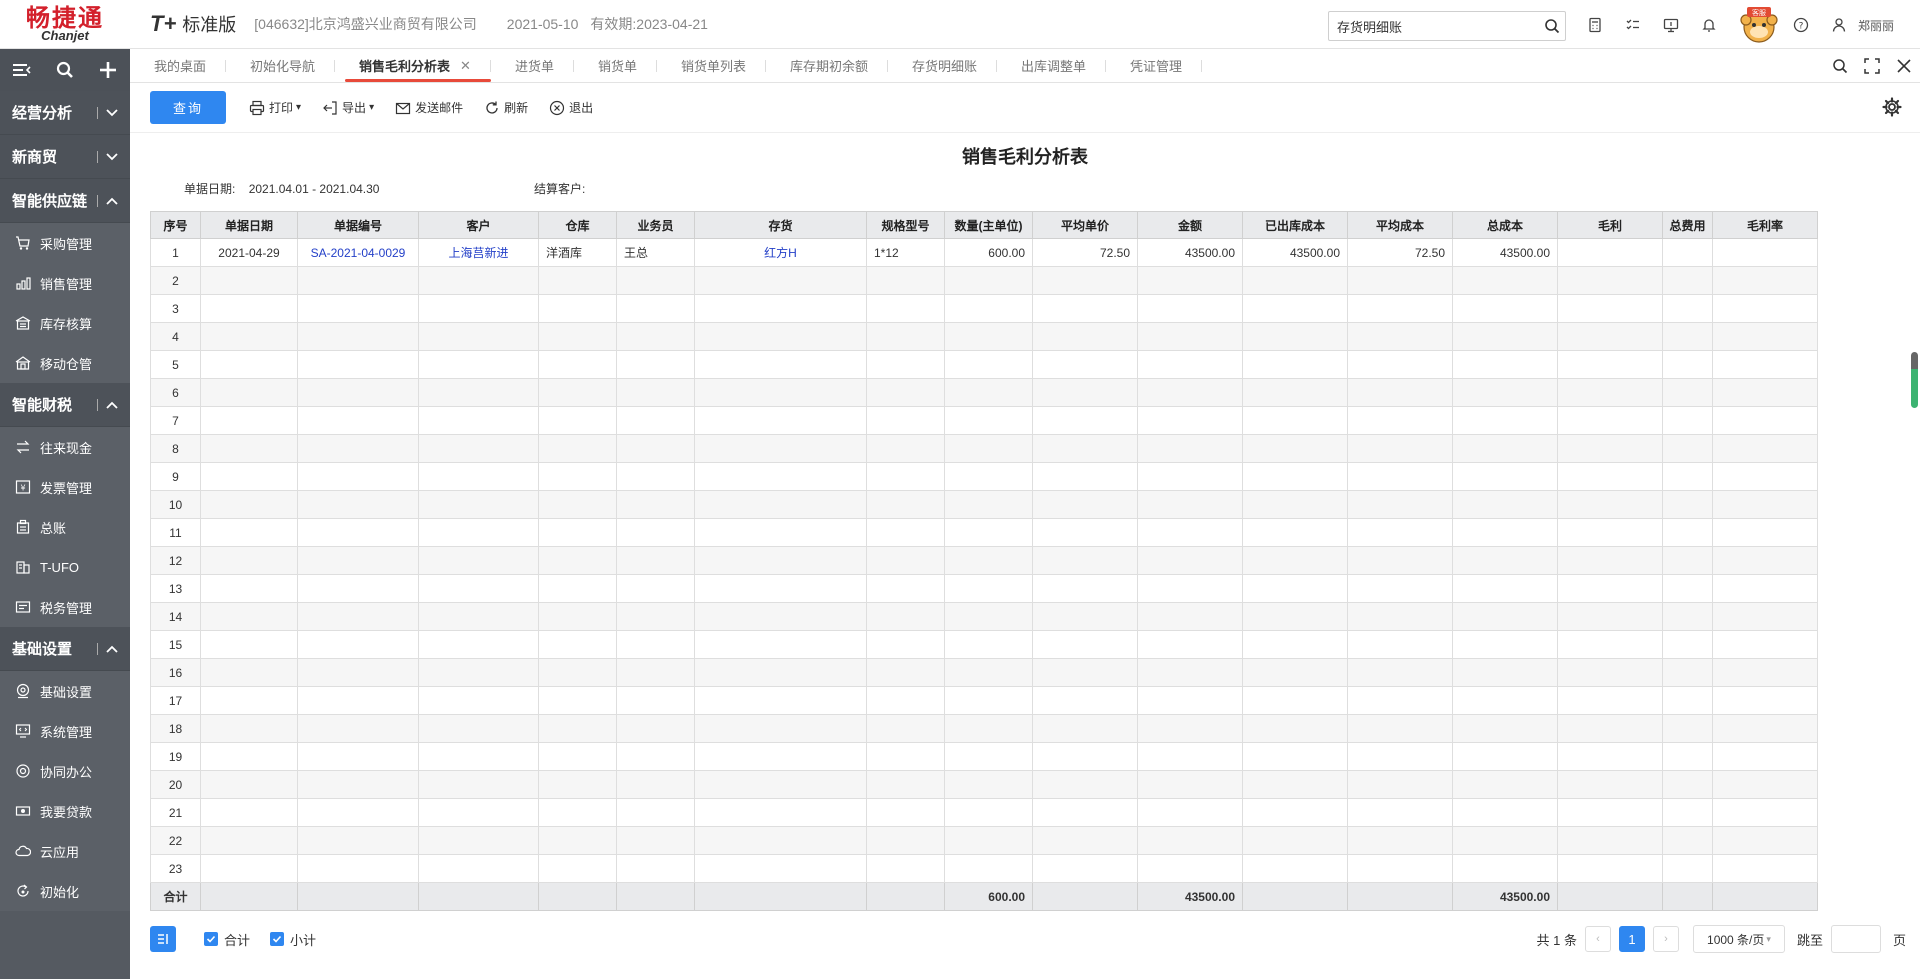  What do you see at coordinates (570, 108) in the screenshot?
I see `exit-button: 退出` at bounding box center [570, 108].